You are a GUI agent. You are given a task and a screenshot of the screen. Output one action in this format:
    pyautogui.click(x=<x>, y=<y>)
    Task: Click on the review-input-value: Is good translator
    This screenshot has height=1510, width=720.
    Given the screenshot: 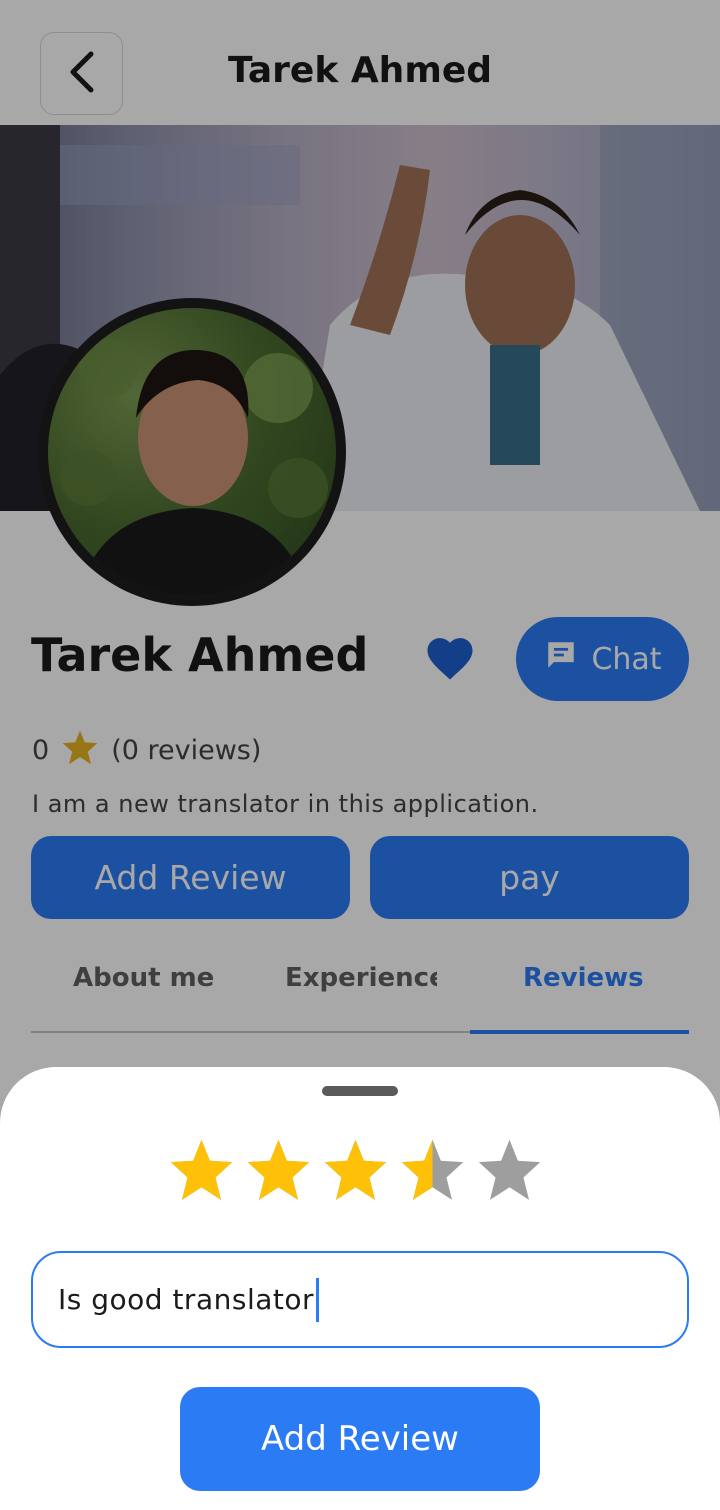 What is the action you would take?
    pyautogui.click(x=186, y=1299)
    